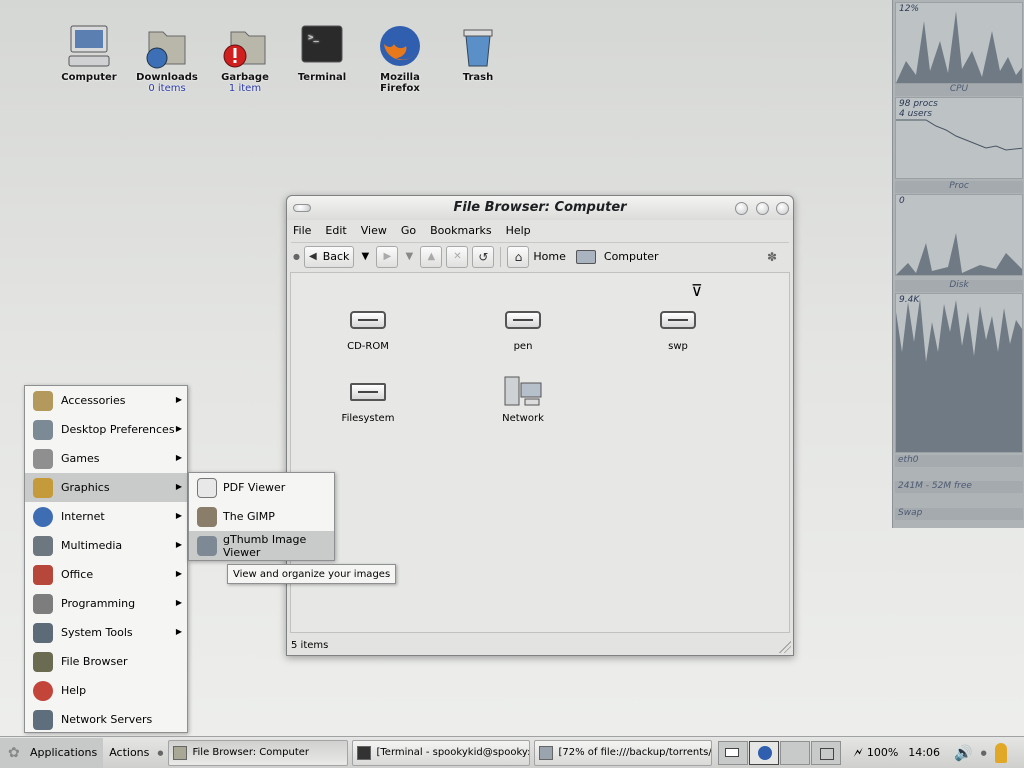 The image size is (1024, 768). I want to click on forward-button: ▶, so click(387, 256).